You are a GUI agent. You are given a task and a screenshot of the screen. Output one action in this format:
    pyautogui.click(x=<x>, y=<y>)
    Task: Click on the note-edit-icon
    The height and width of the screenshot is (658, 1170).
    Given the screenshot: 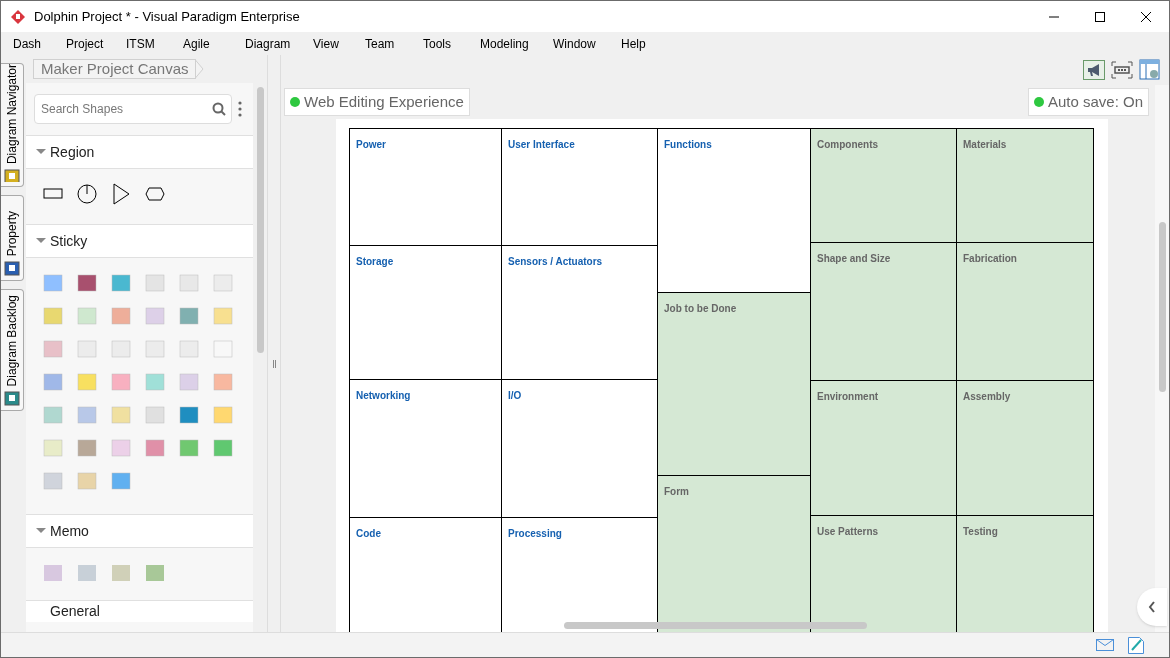 What is the action you would take?
    pyautogui.click(x=1136, y=645)
    